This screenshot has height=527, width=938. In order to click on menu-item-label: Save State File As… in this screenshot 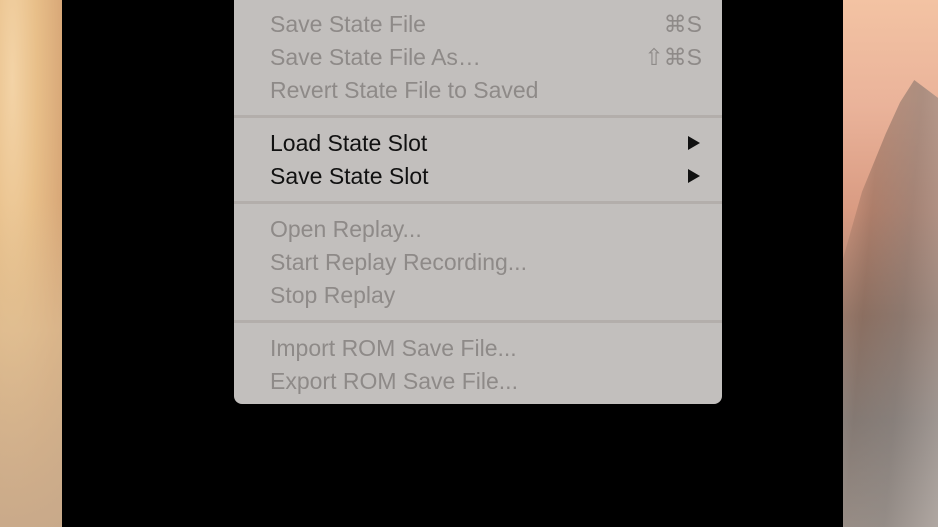, I will do `click(375, 57)`.